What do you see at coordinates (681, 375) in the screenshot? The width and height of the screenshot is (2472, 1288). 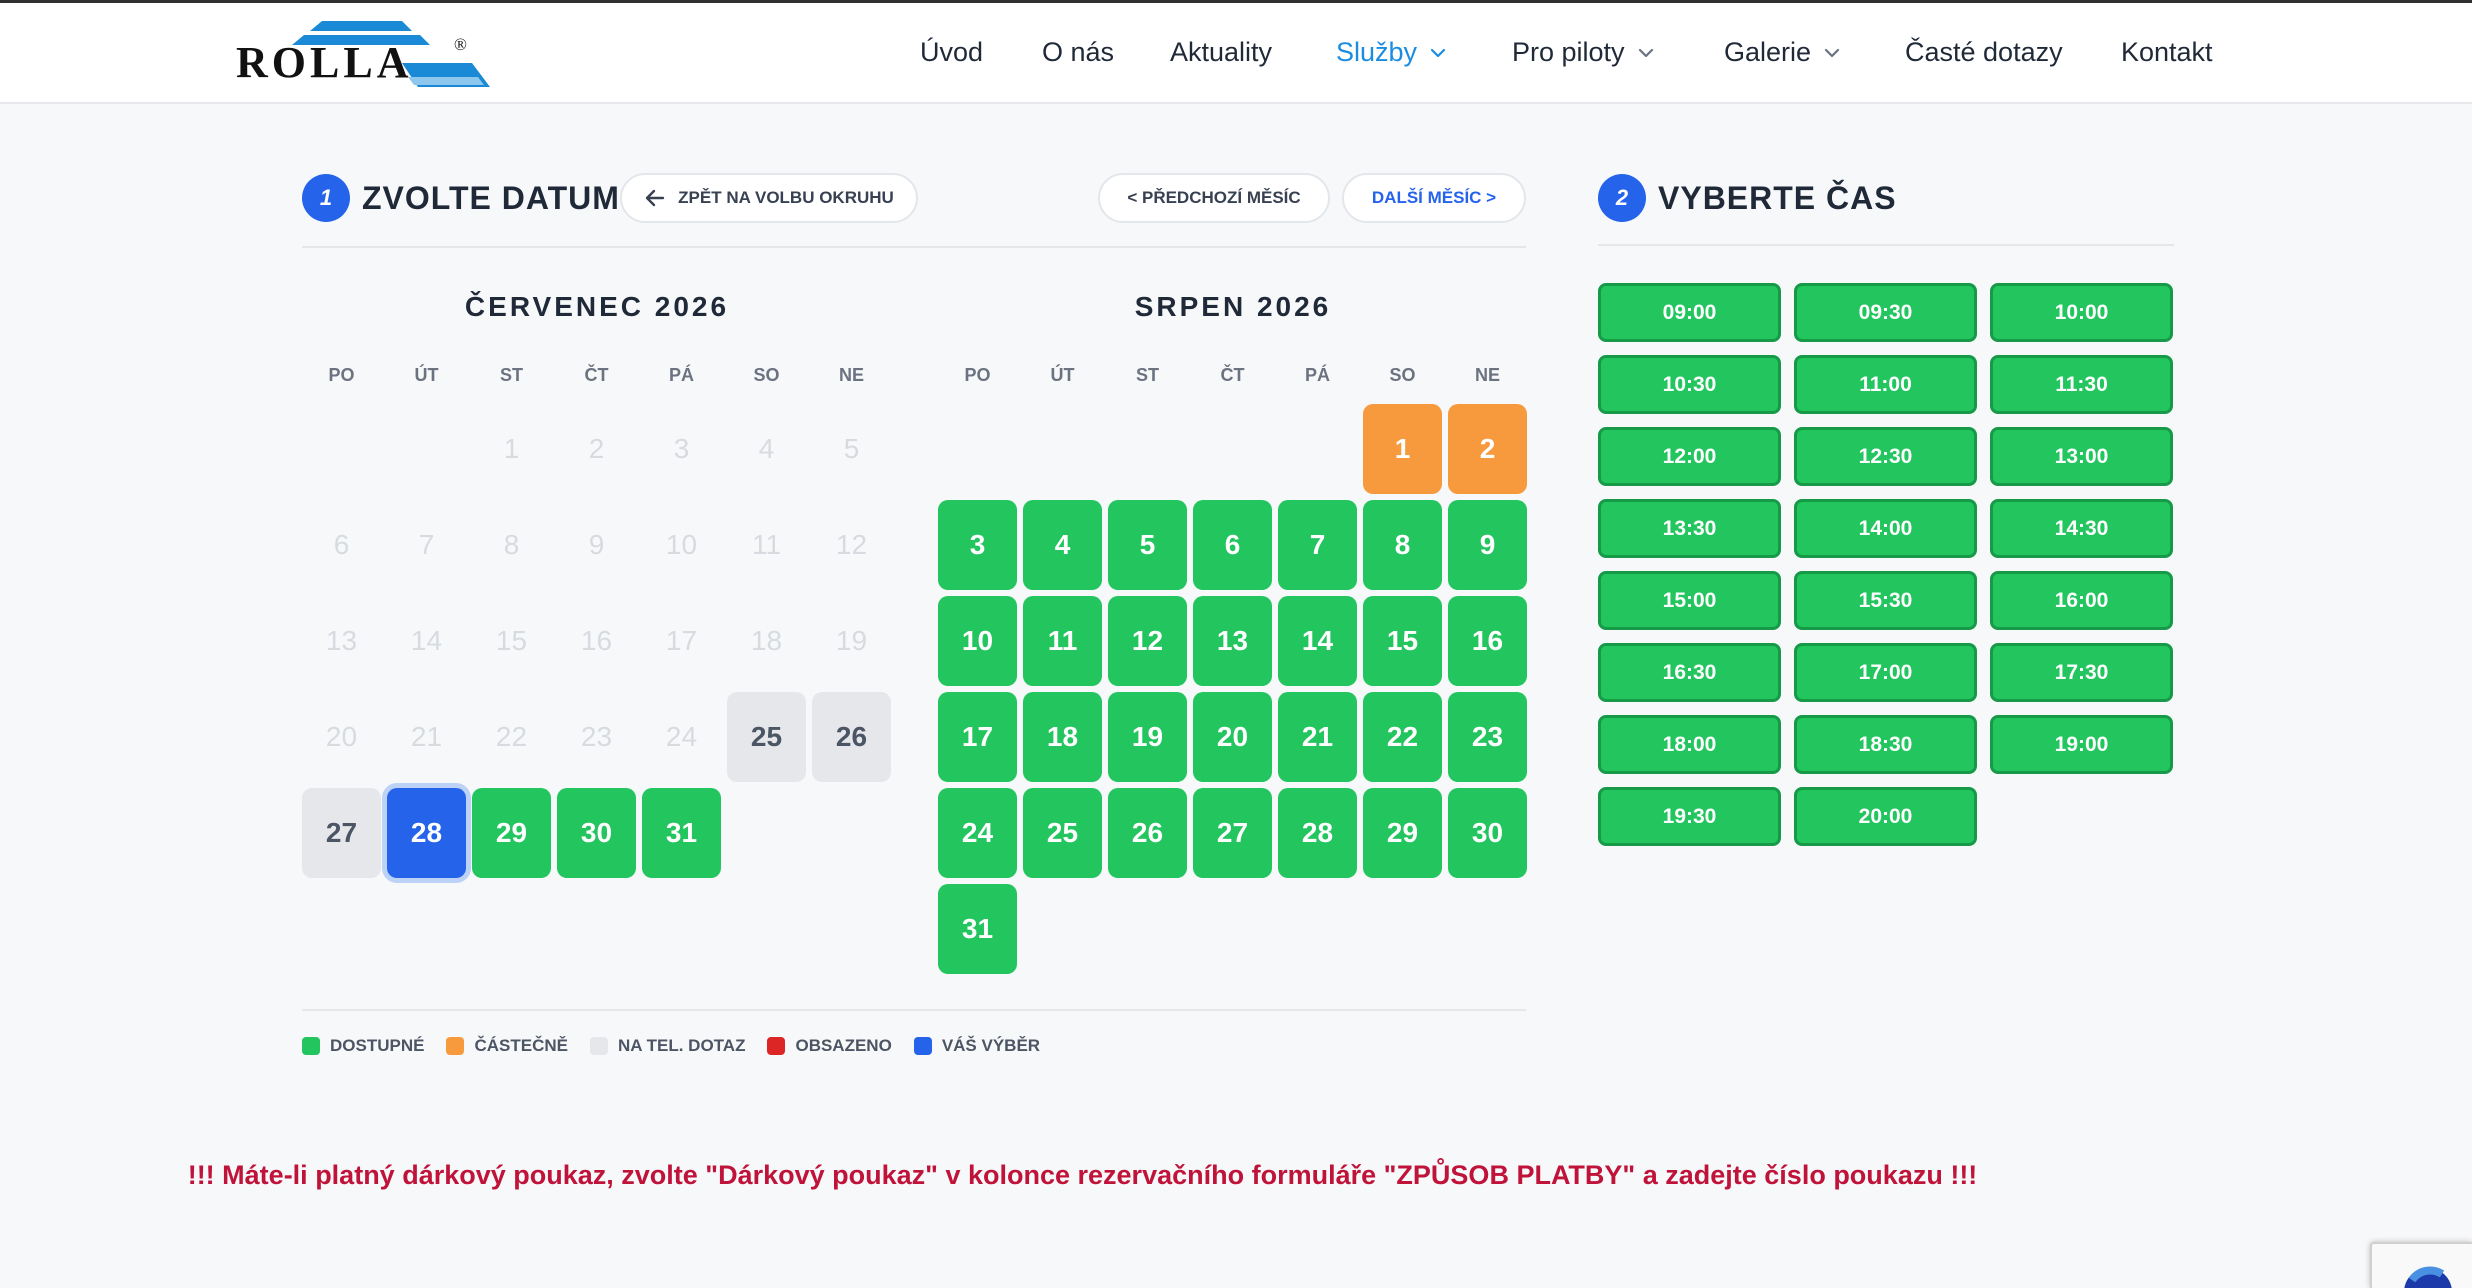 I see `weekday-label: PÁ` at bounding box center [681, 375].